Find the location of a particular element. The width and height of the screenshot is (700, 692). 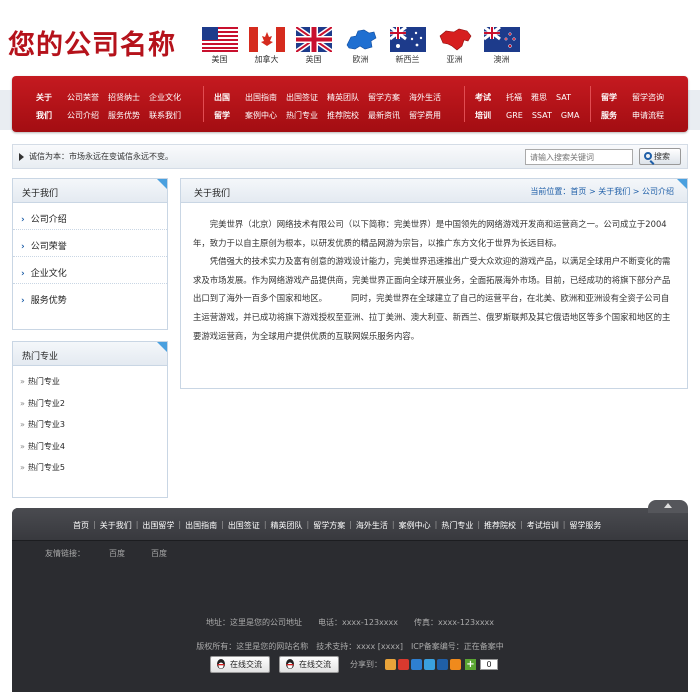

footer-link: 推荐院校 is located at coordinates (500, 525).